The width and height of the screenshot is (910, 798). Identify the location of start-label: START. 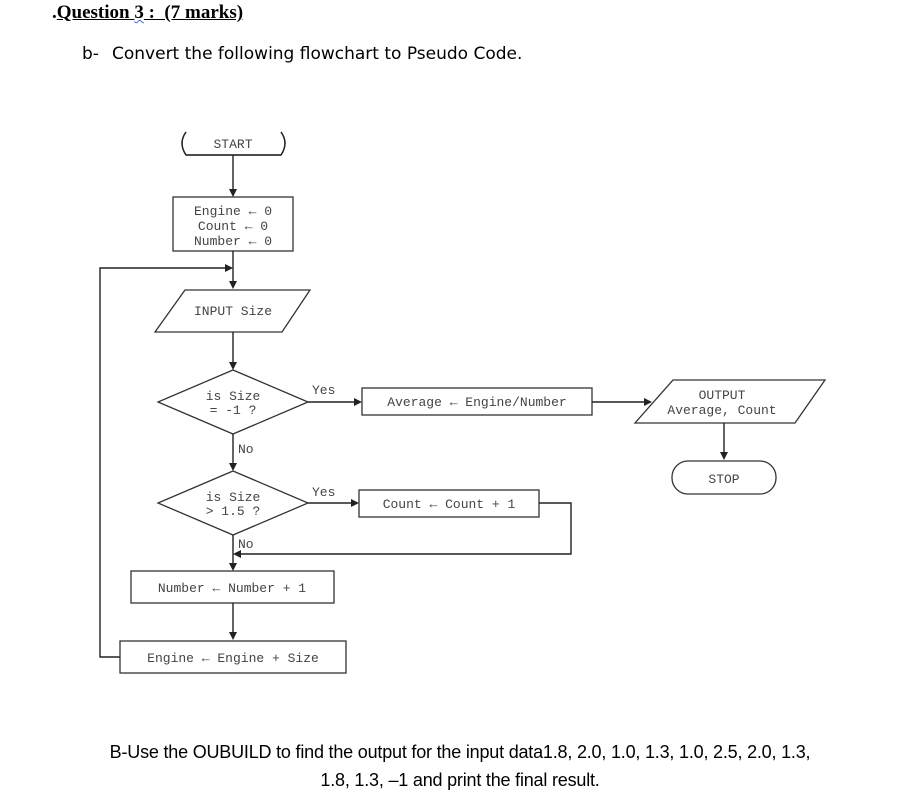
(232, 144).